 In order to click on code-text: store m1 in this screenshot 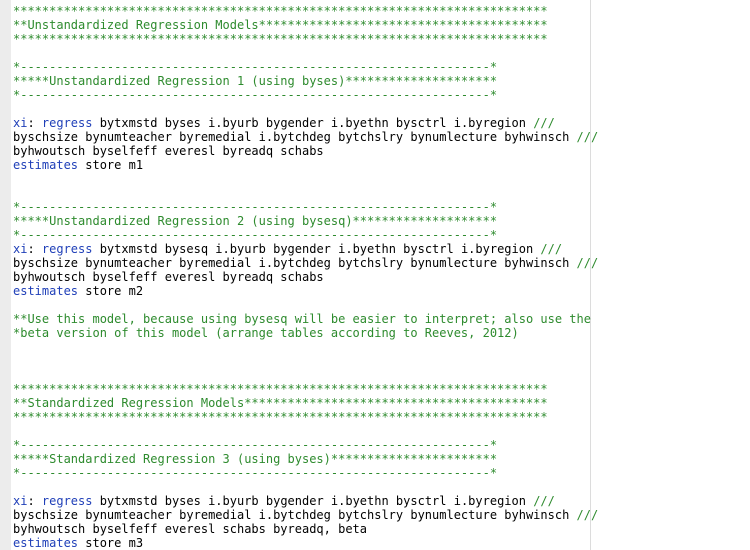, I will do `click(111, 165)`.